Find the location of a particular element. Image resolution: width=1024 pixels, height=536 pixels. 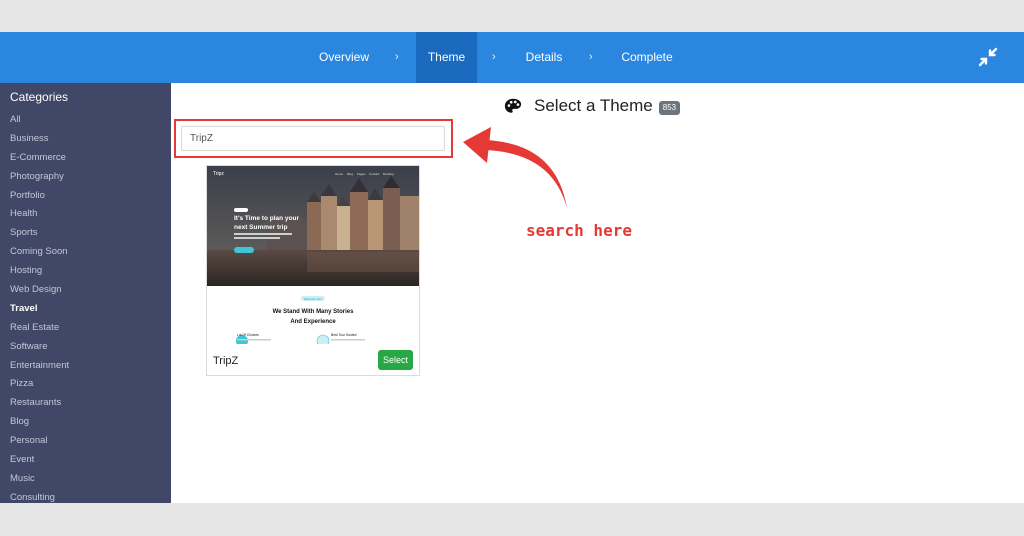

sidebar-item-ecommerce: E-Commerce is located at coordinates (85, 158).